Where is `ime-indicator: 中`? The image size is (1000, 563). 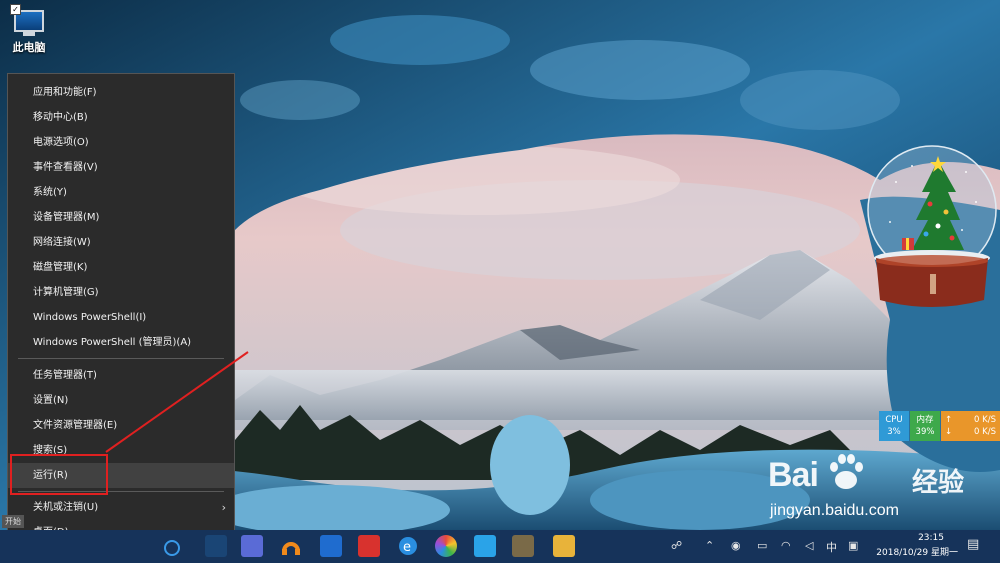 ime-indicator: 中 is located at coordinates (831, 547).